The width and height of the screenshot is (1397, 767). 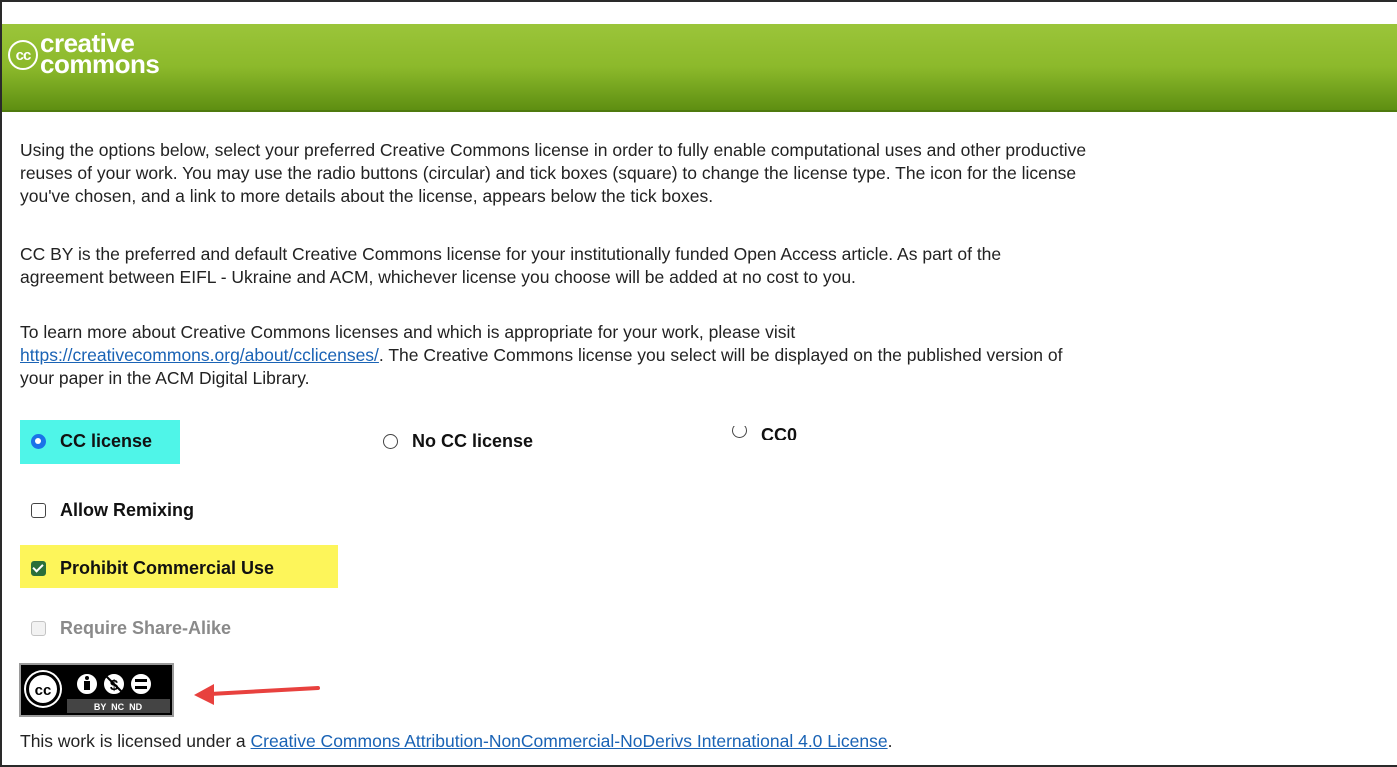 I want to click on radio-button-cc0, so click(x=739, y=432).